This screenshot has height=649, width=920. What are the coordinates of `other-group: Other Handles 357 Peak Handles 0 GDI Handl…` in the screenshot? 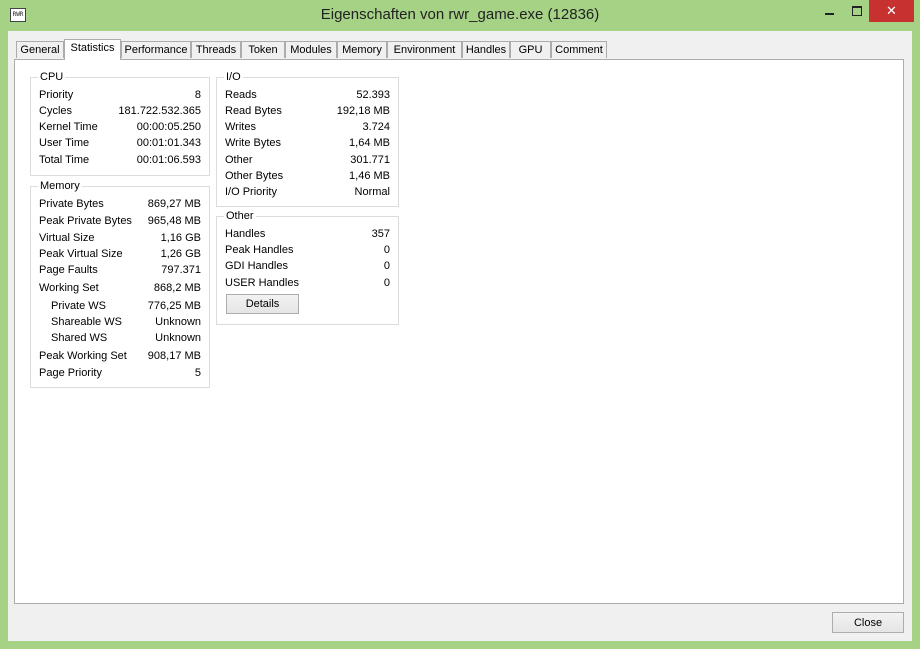 It's located at (307, 267).